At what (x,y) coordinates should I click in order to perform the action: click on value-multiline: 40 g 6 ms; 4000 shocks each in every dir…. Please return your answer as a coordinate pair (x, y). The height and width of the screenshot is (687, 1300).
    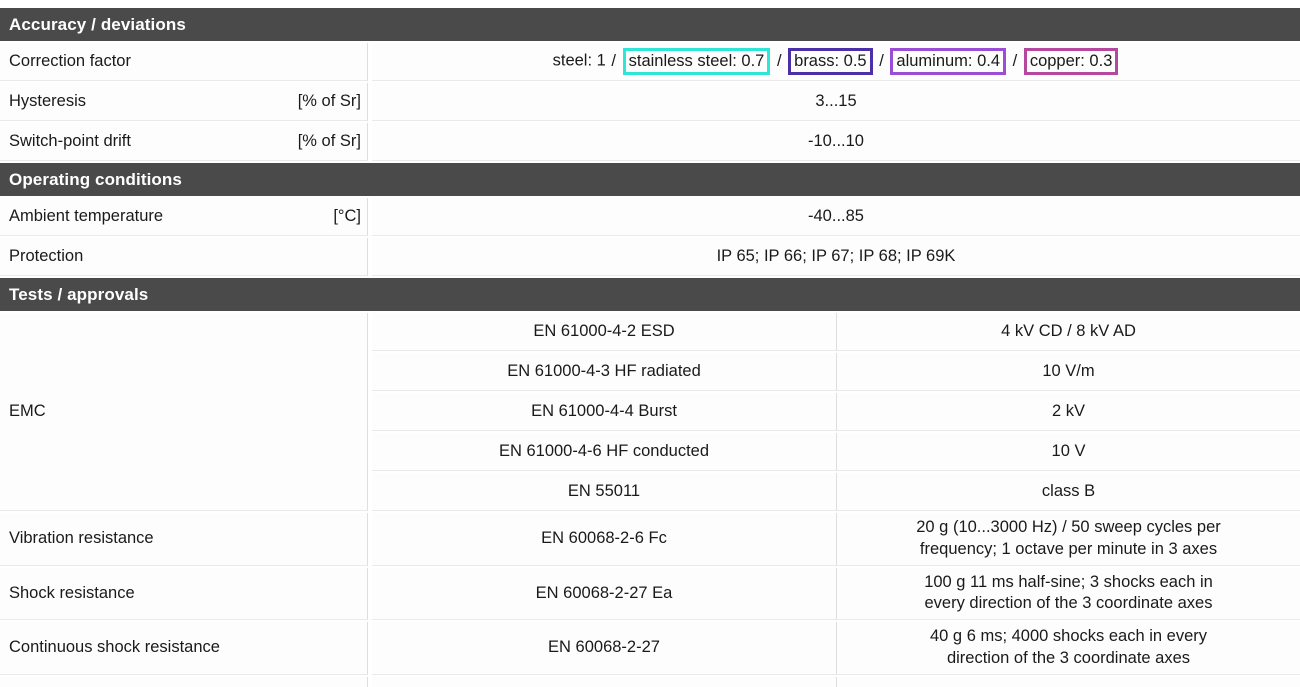
    Looking at the image, I should click on (1068, 648).